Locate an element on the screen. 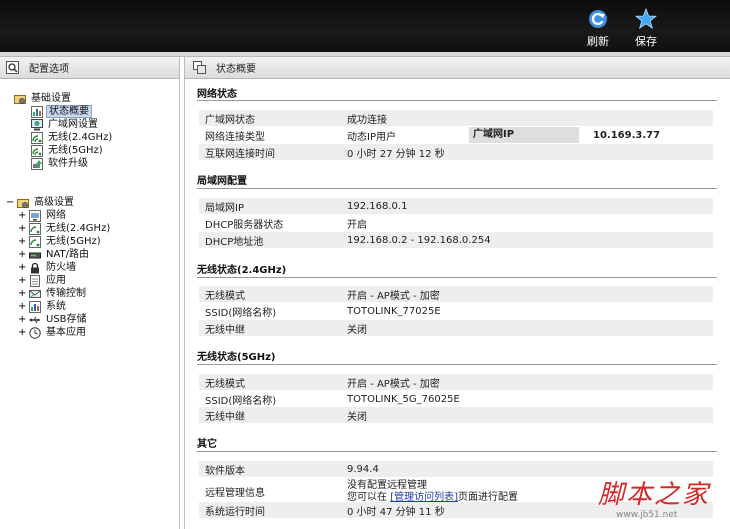 This screenshot has width=730, height=529. refresh-icon is located at coordinates (598, 19).